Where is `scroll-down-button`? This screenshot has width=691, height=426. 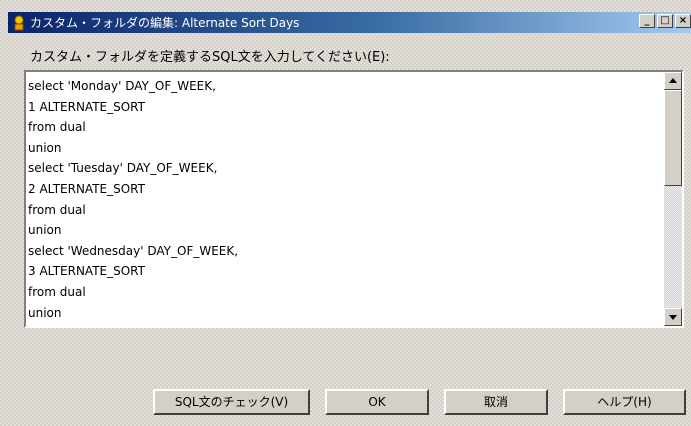 scroll-down-button is located at coordinates (673, 317).